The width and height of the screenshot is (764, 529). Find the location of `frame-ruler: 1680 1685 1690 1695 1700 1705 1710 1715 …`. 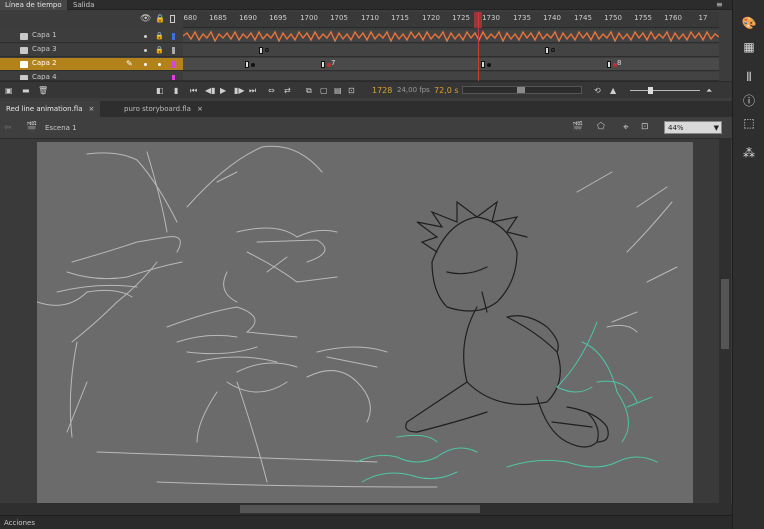

frame-ruler: 1680 1685 1690 1695 1700 1705 1710 1715 … is located at coordinates (451, 20).